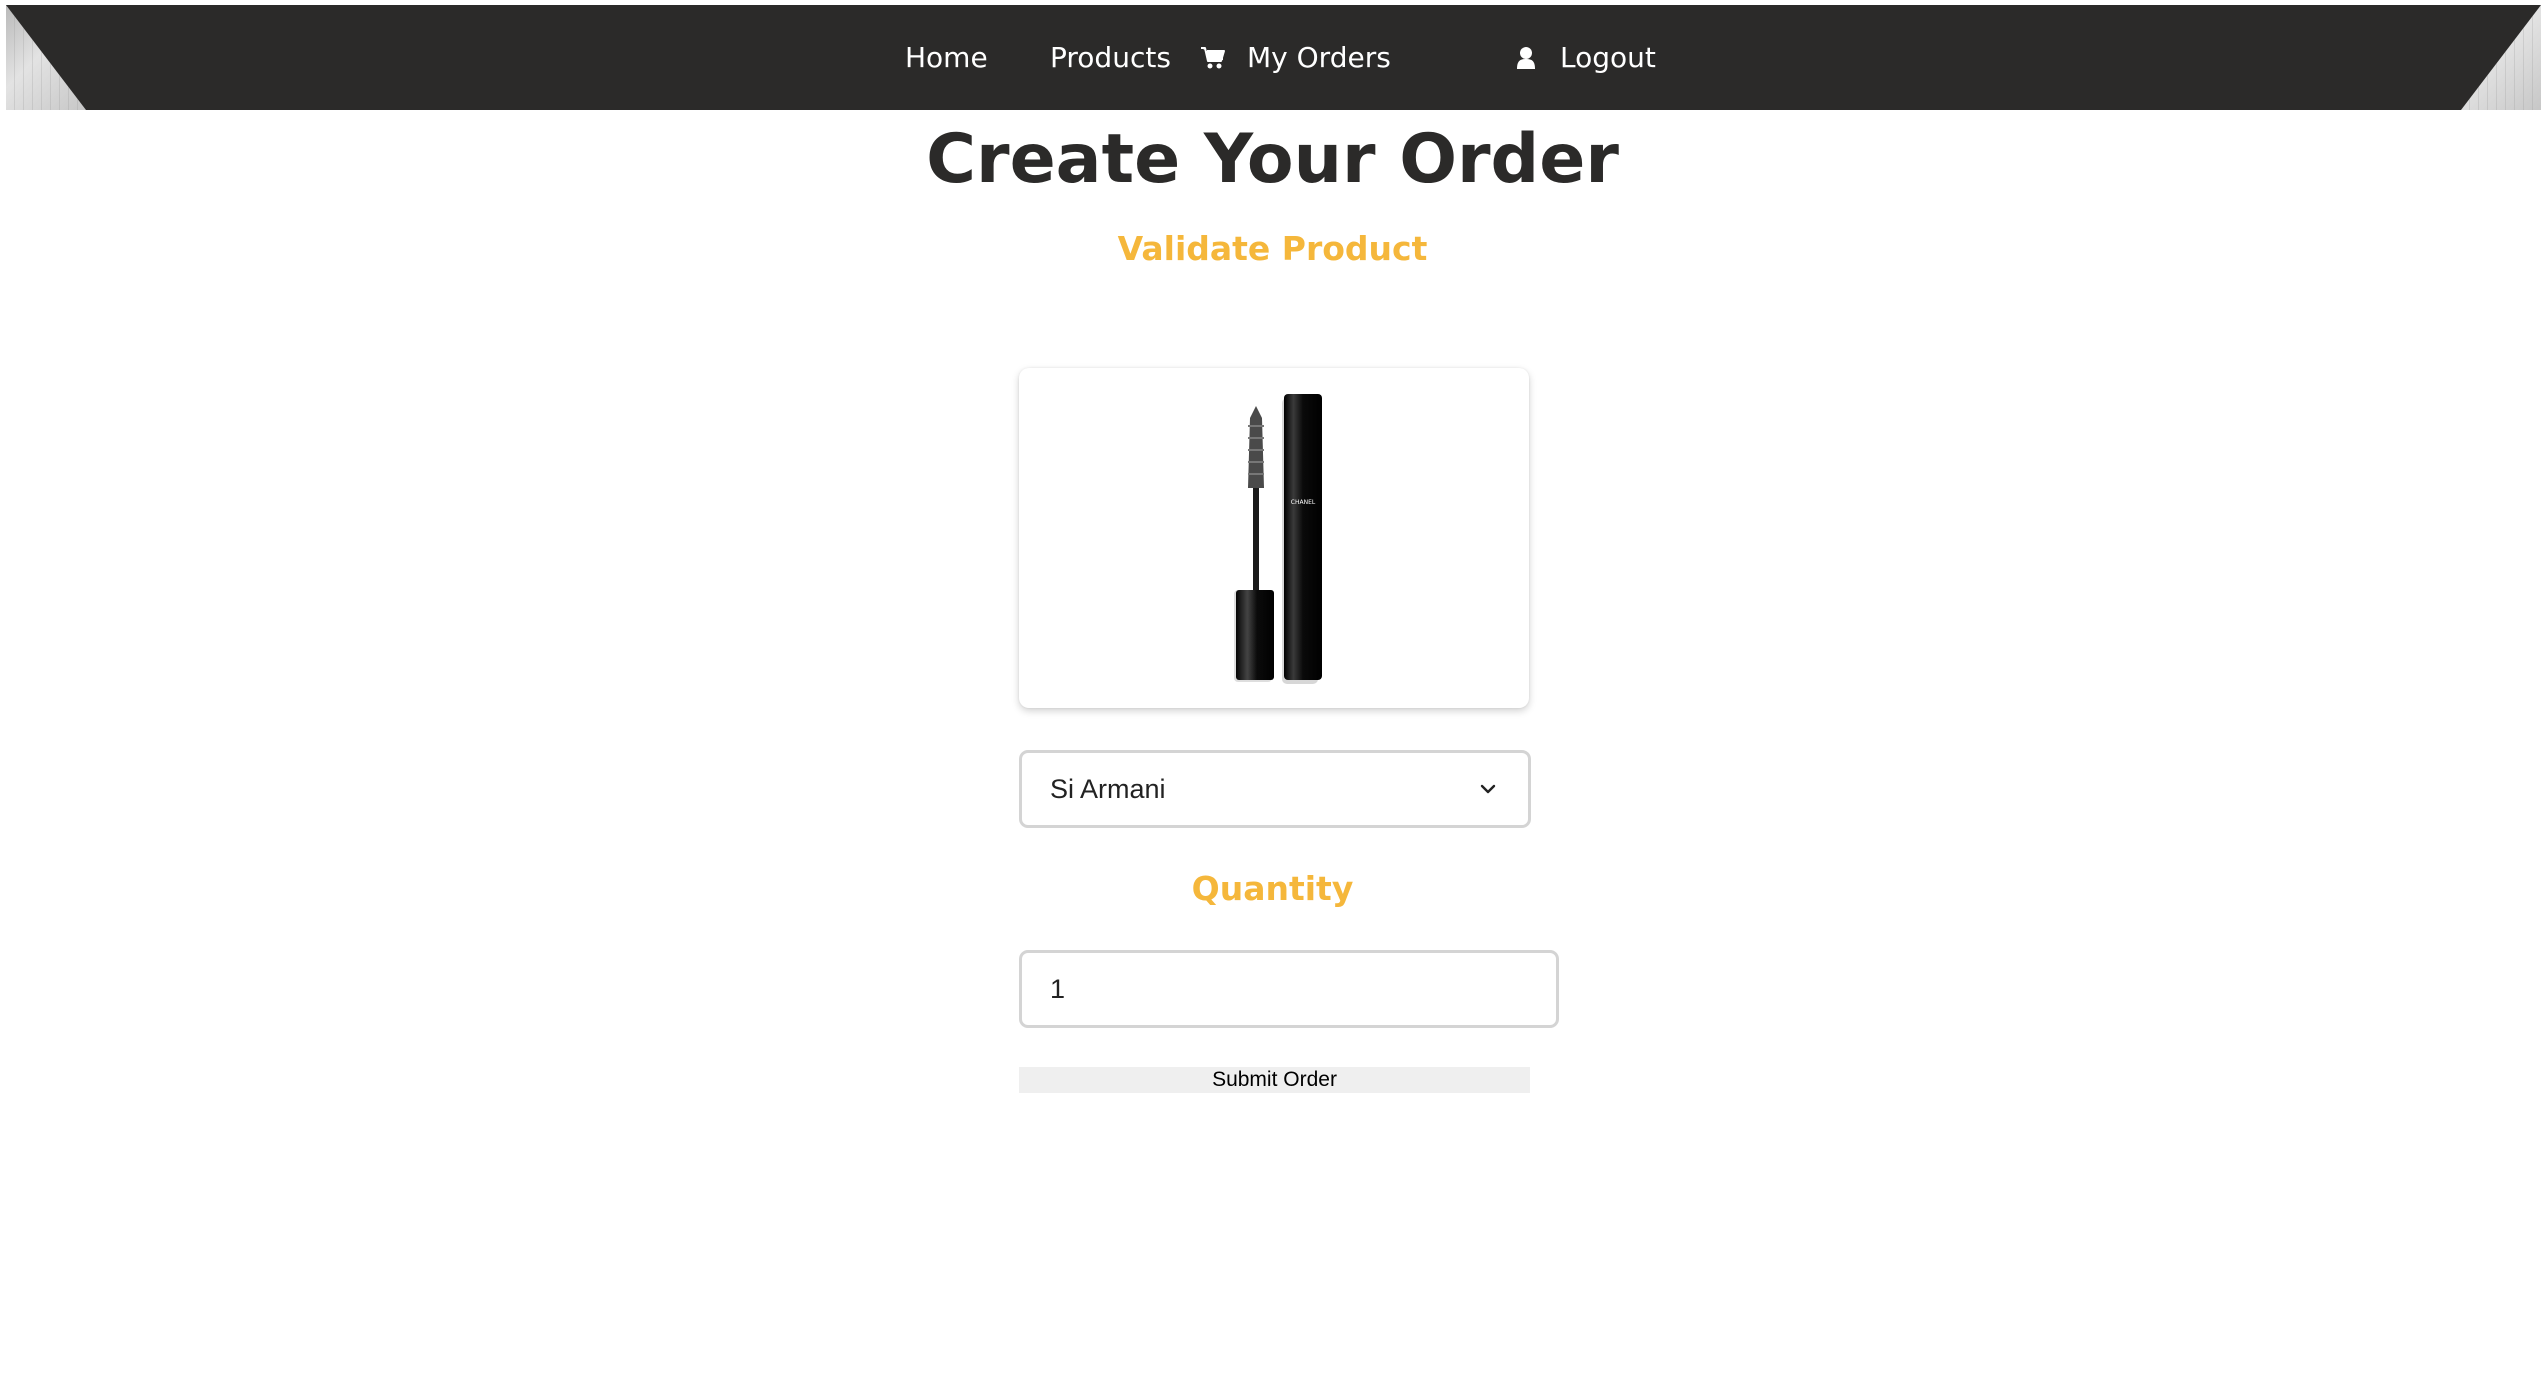 This screenshot has height=1387, width=2545. What do you see at coordinates (1608, 57) in the screenshot?
I see `nav-logout-label: Logout` at bounding box center [1608, 57].